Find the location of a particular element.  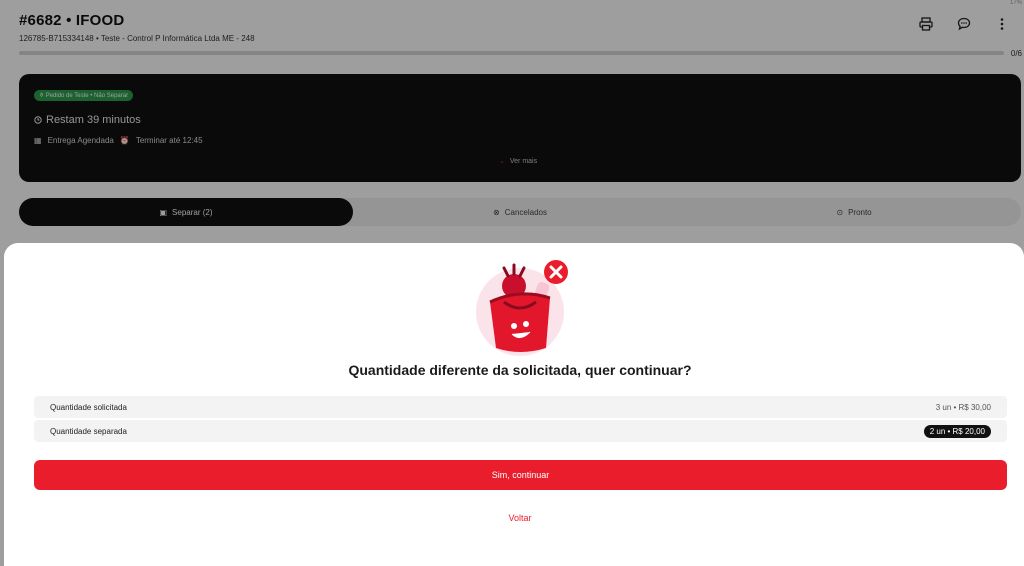

requested-quantity-label: Quantidade solicitada is located at coordinates (88, 407).